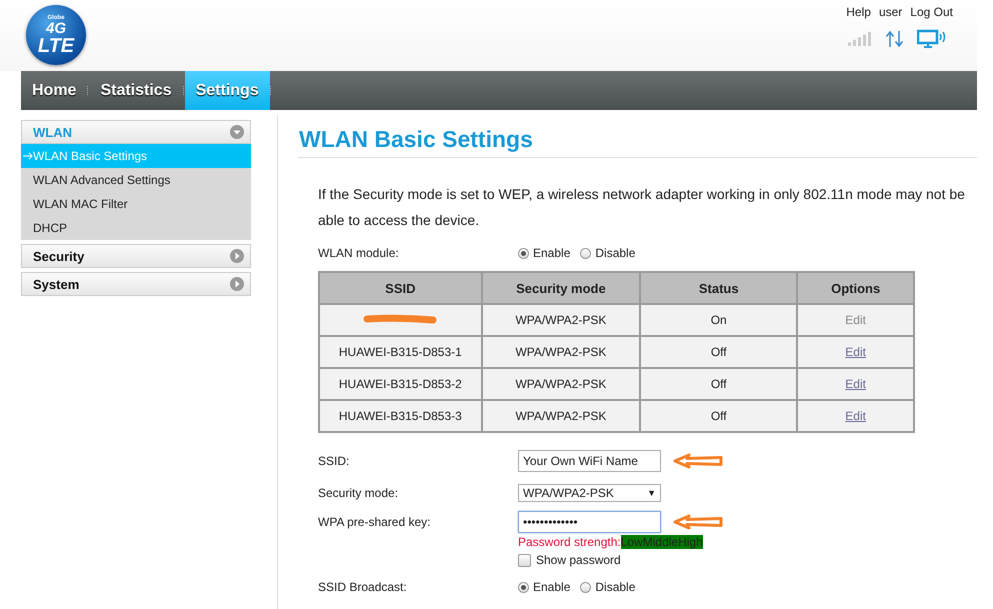  I want to click on strength-level: Middle, so click(660, 542).